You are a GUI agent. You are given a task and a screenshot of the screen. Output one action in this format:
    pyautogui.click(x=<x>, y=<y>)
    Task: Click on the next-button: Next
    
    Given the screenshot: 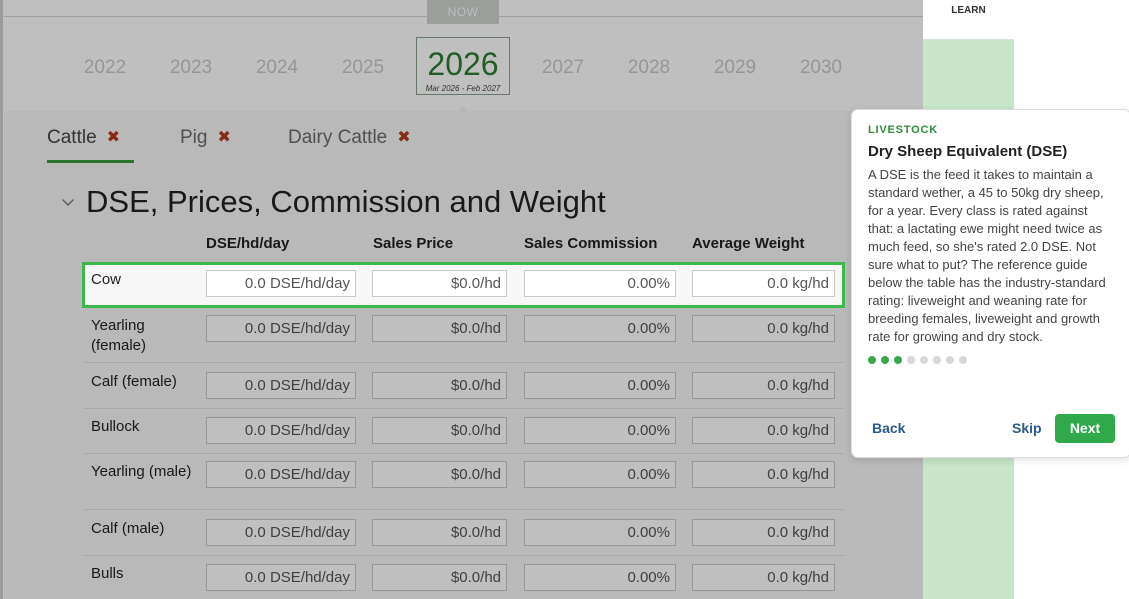 What is the action you would take?
    pyautogui.click(x=1085, y=428)
    